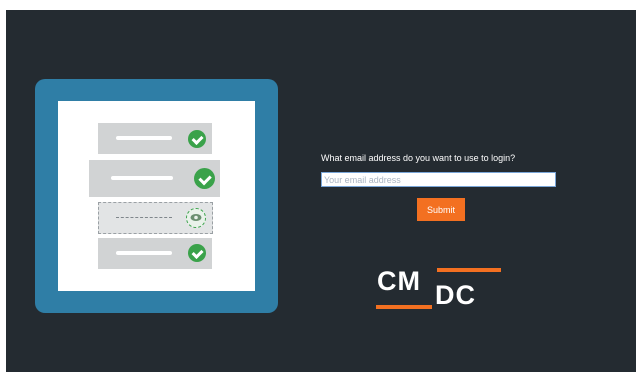  What do you see at coordinates (438, 179) in the screenshot?
I see `email-input` at bounding box center [438, 179].